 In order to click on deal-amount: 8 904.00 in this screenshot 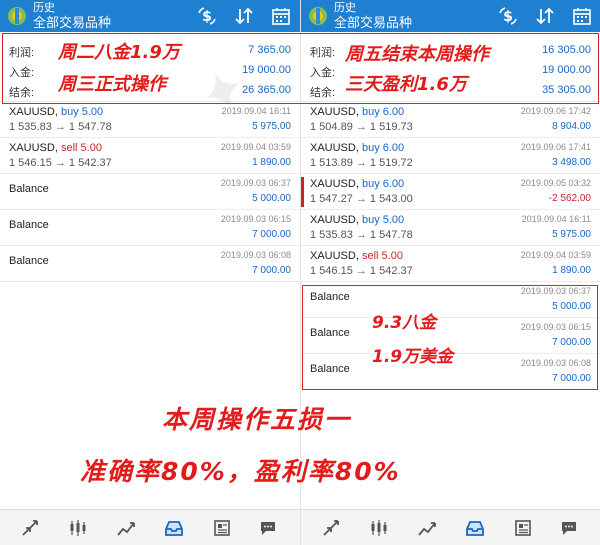, I will do `click(571, 126)`.